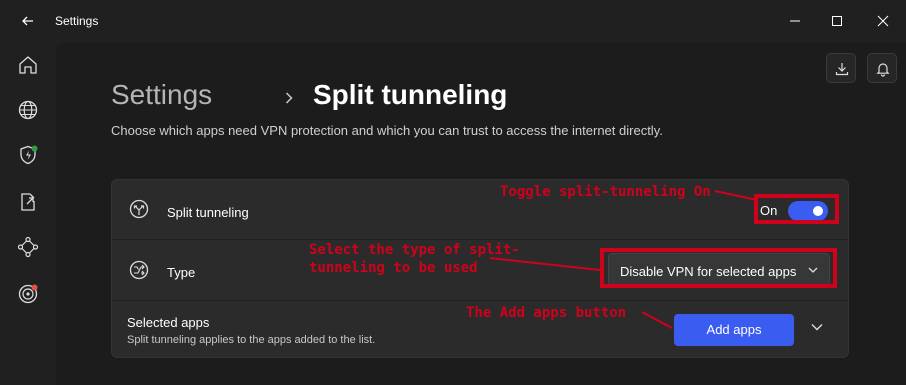  What do you see at coordinates (718, 268) in the screenshot?
I see `type-highlight-box` at bounding box center [718, 268].